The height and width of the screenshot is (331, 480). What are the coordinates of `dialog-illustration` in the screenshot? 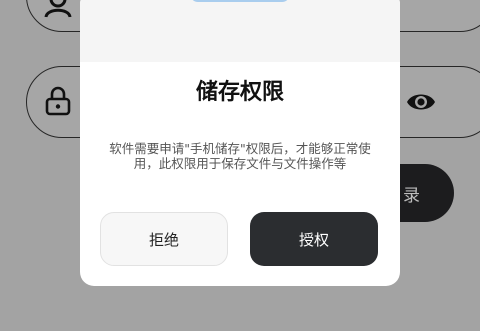 It's located at (240, 1).